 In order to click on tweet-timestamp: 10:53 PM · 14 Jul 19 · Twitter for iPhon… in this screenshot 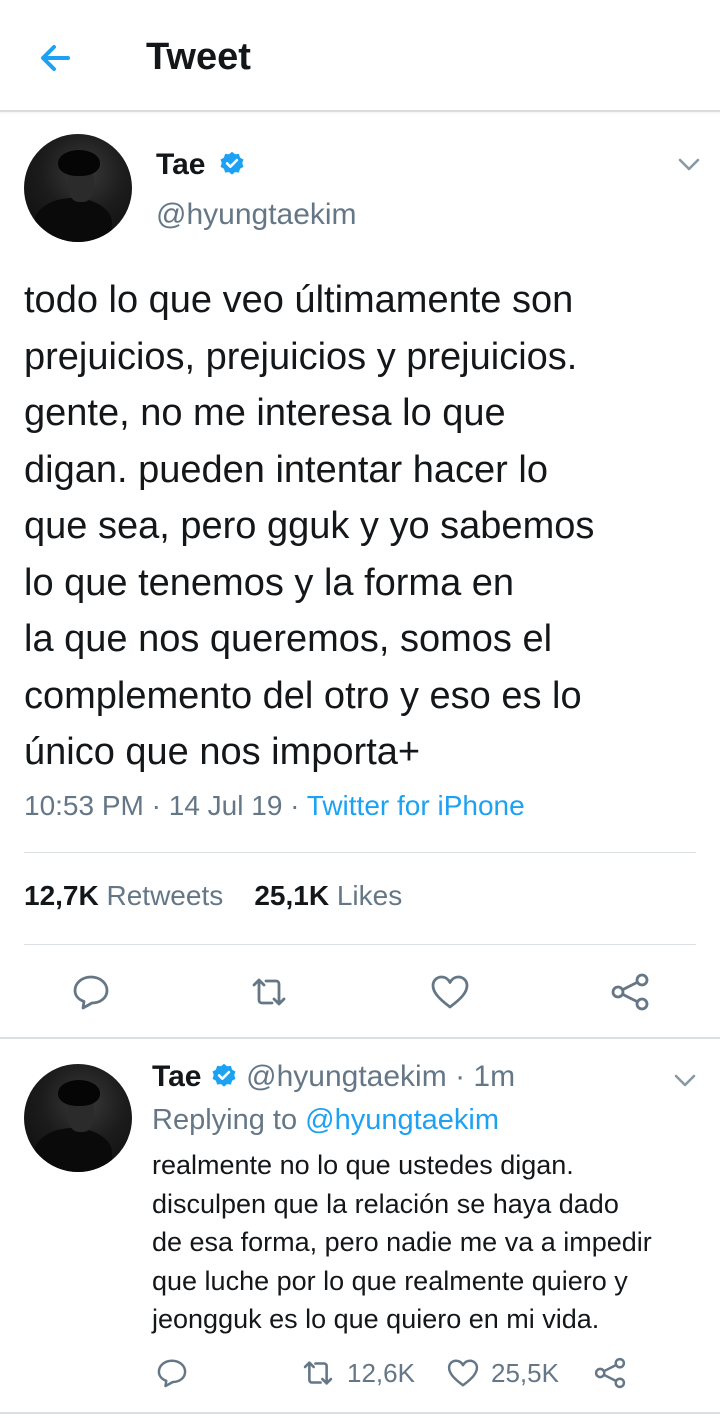, I will do `click(274, 805)`.